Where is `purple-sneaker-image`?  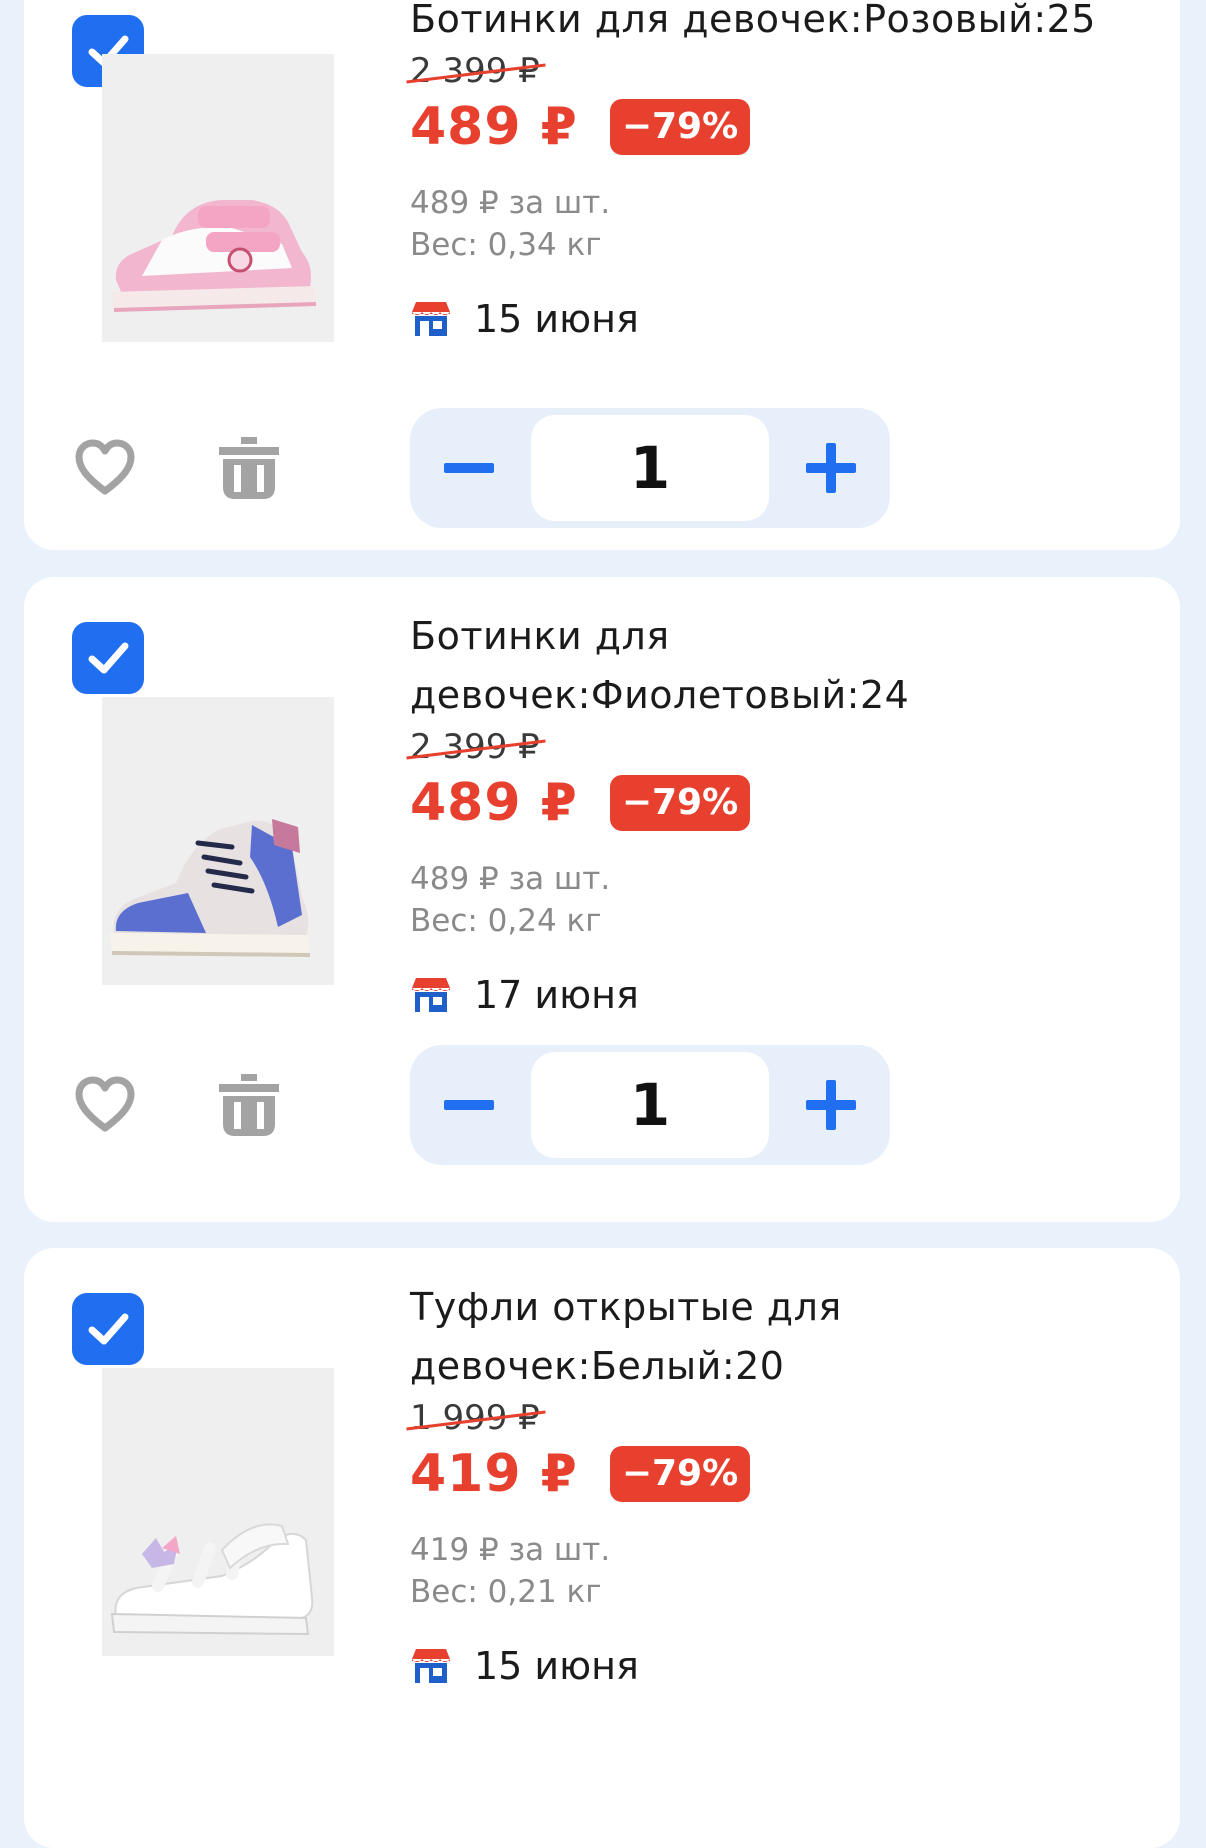
purple-sneaker-image is located at coordinates (218, 841).